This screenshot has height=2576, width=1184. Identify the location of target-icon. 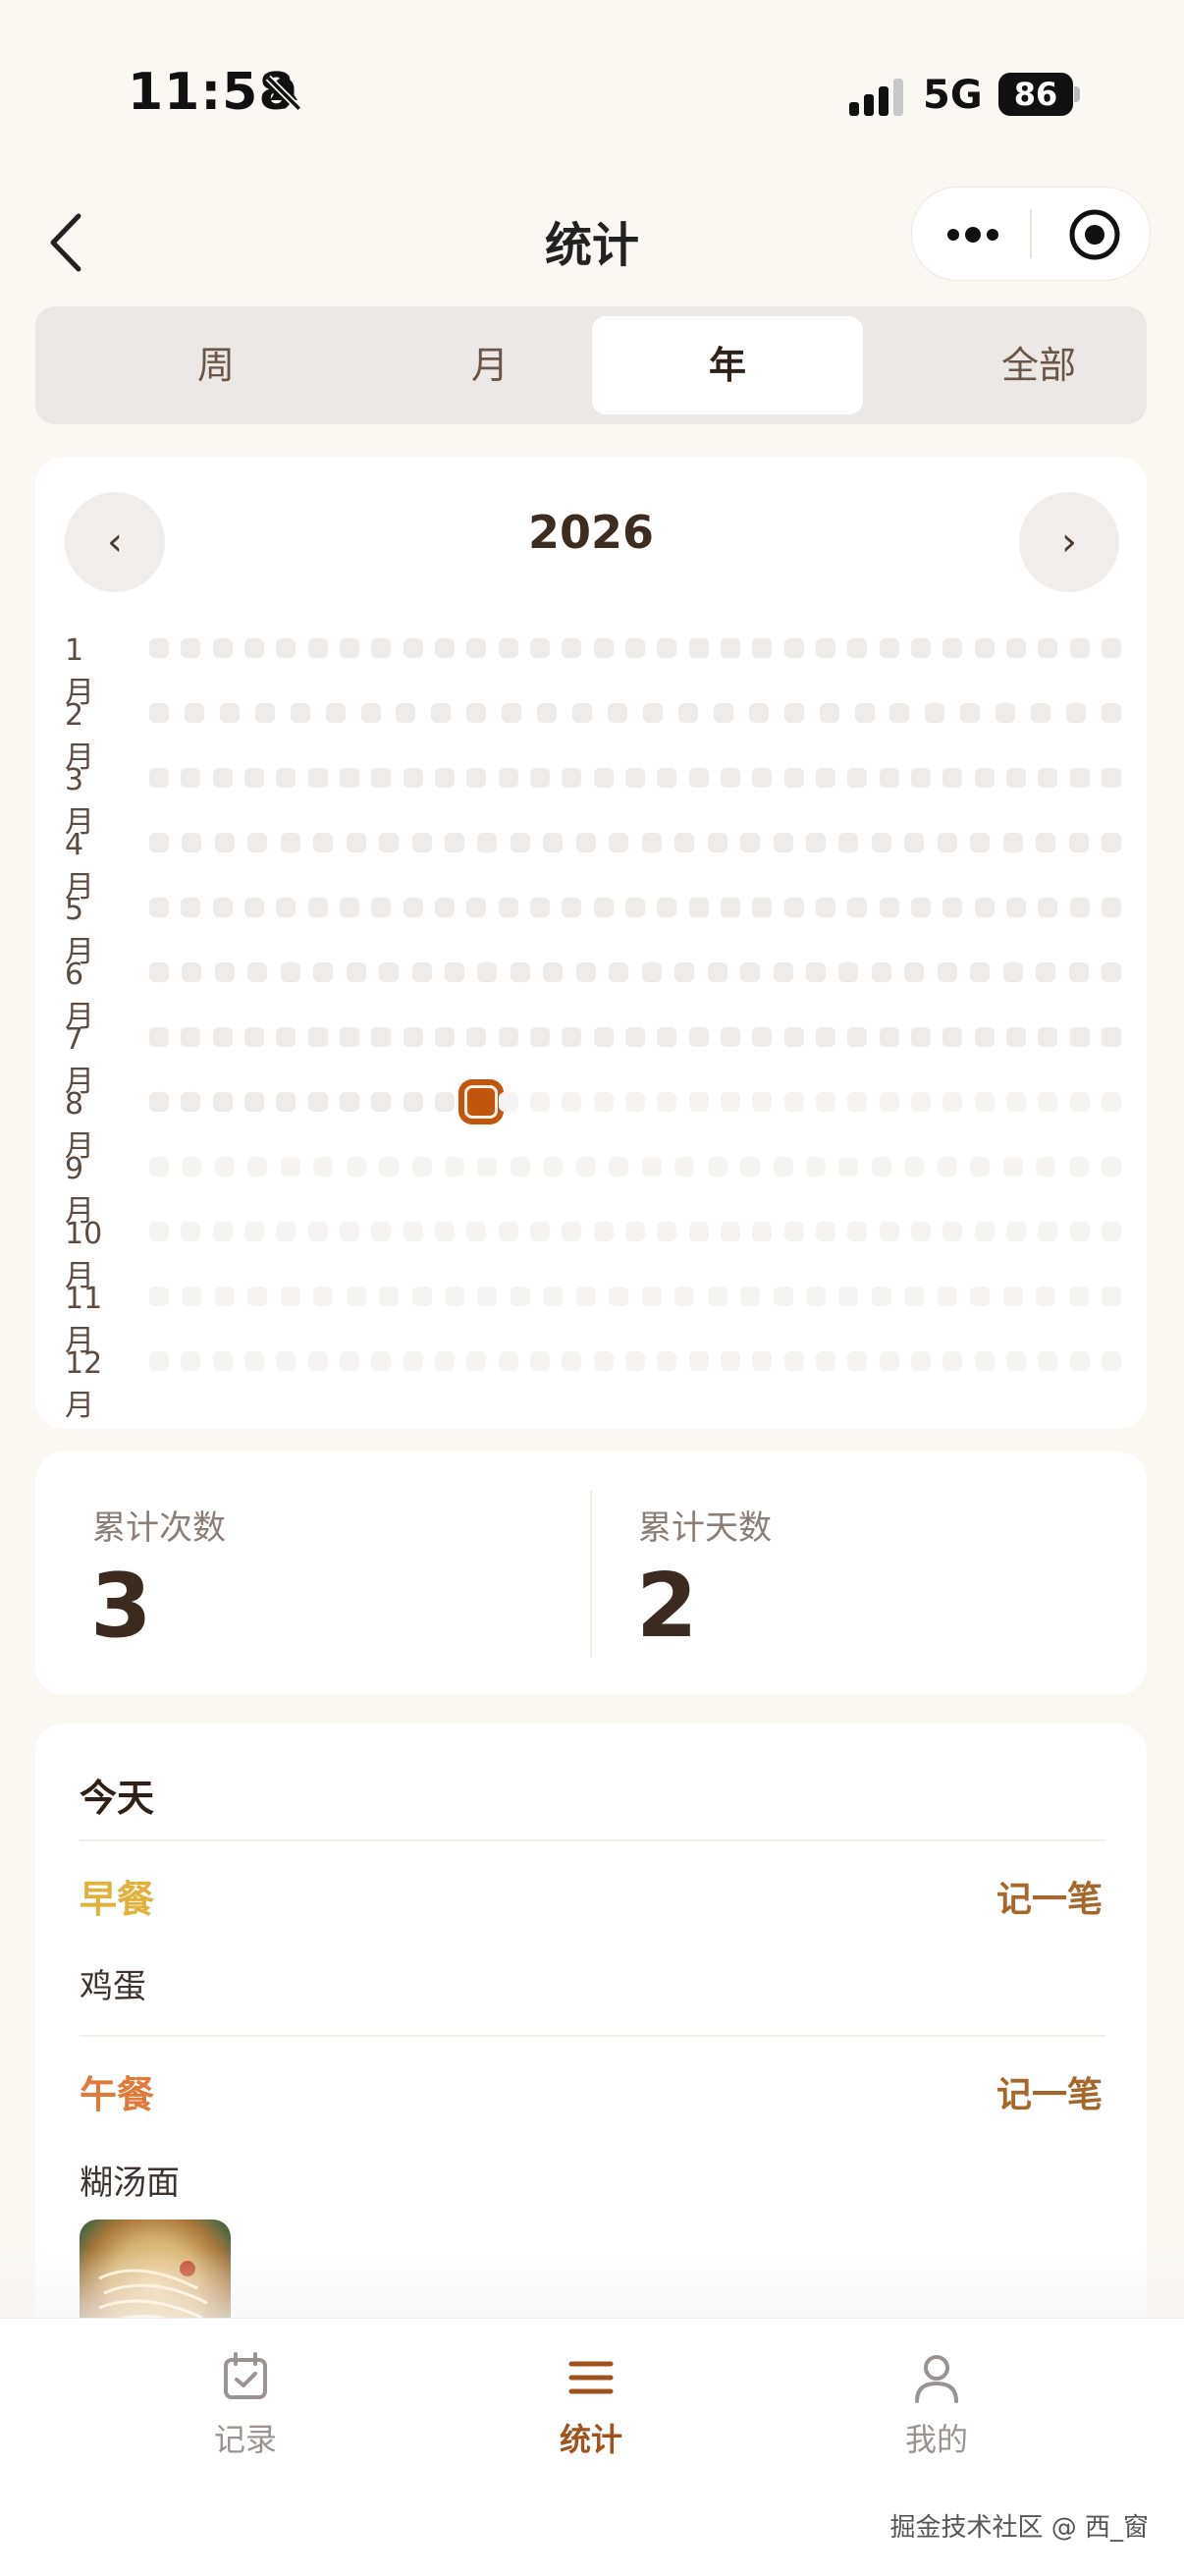
(1094, 234).